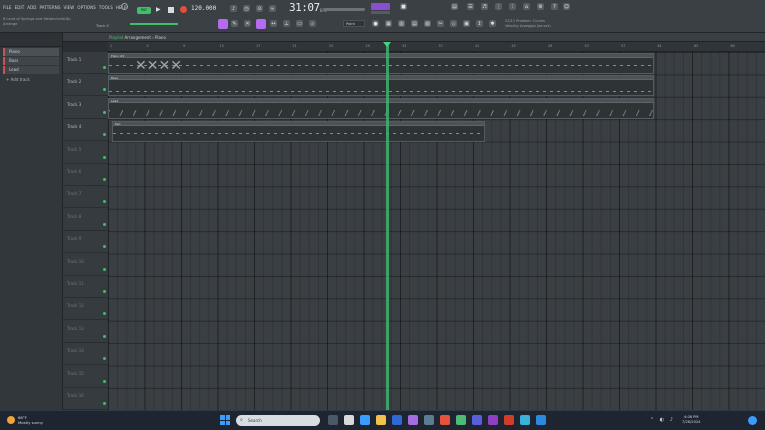 This screenshot has height=430, width=765. Describe the element at coordinates (85, 242) in the screenshot. I see `track-header: Track 9` at that location.